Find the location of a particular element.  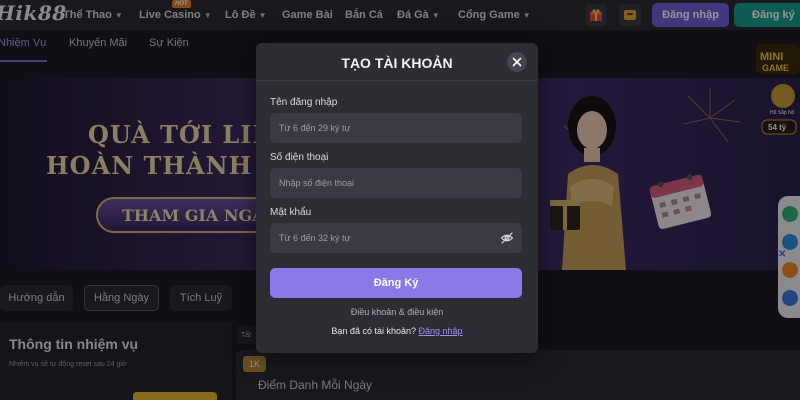

password-input is located at coordinates (396, 238).